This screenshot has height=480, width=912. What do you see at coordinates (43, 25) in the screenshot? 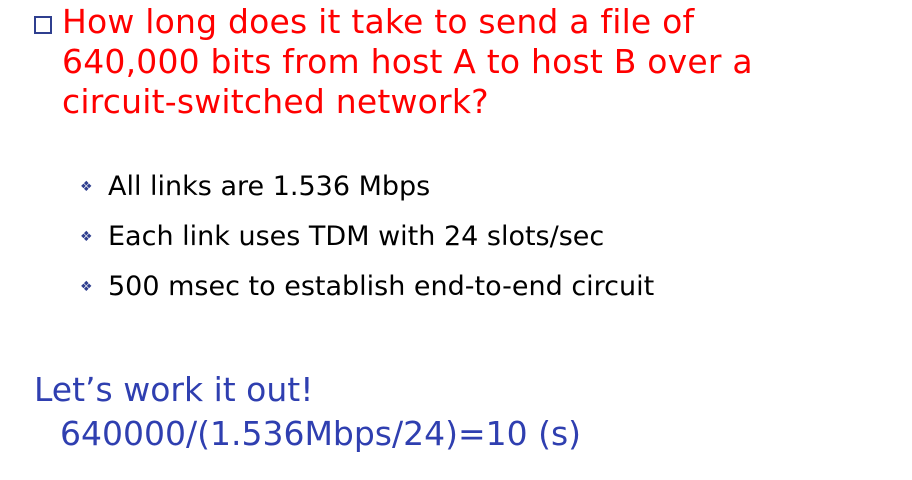
I see `square-bullet-icon` at bounding box center [43, 25].